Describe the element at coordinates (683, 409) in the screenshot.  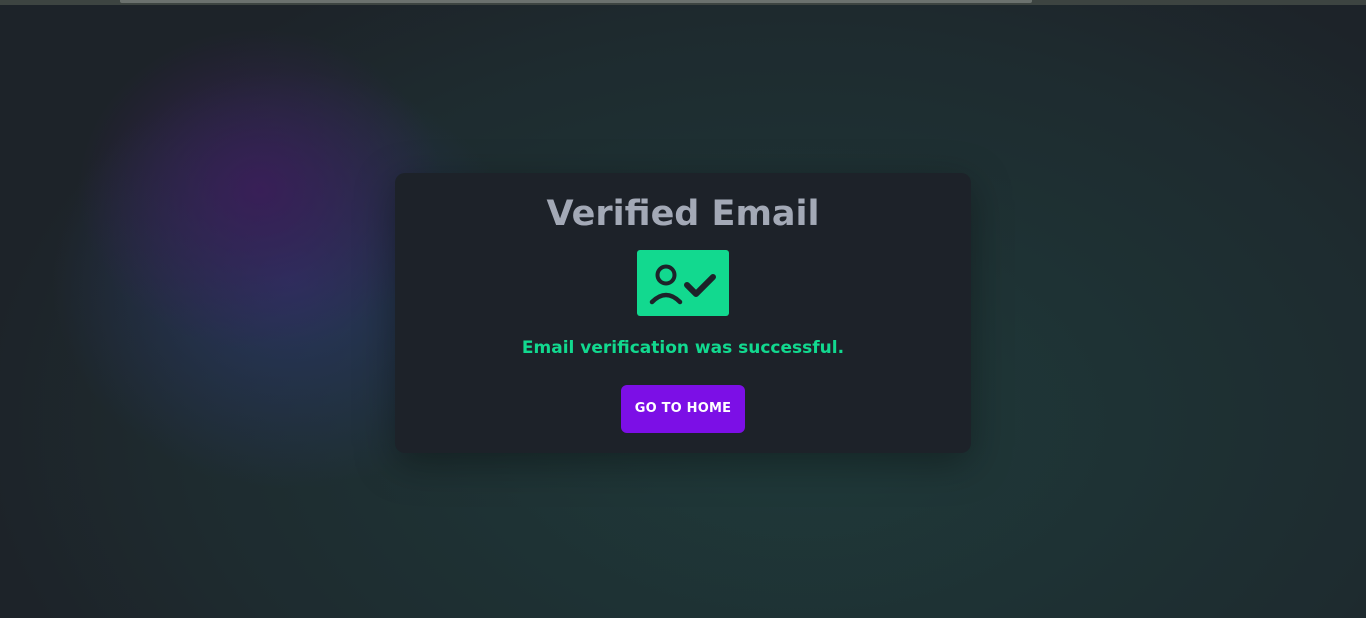
I see `go-to-home-button: GO TO HOME` at that location.